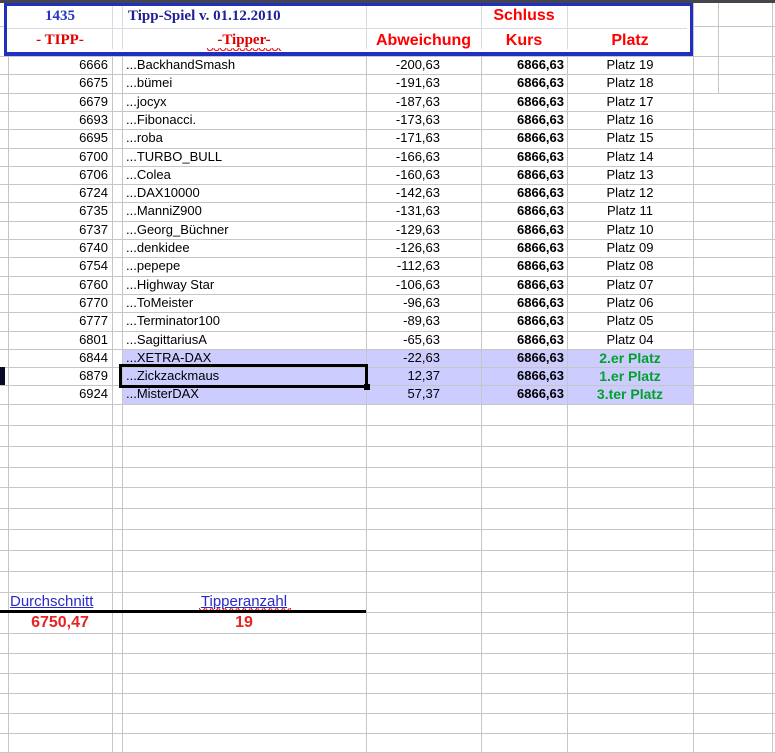 The height and width of the screenshot is (753, 775). I want to click on tipp-cell: 6693, so click(58, 120).